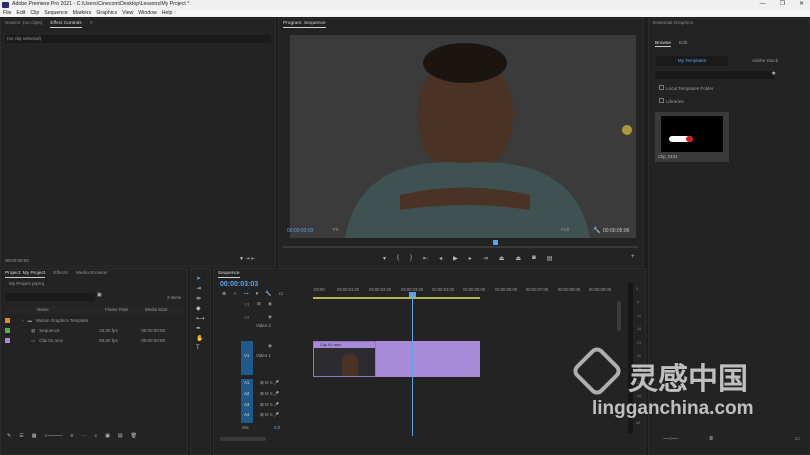 Image resolution: width=810 pixels, height=455 pixels. What do you see at coordinates (619, 316) in the screenshot?
I see `timeline-vertical-scrollbar` at bounding box center [619, 316].